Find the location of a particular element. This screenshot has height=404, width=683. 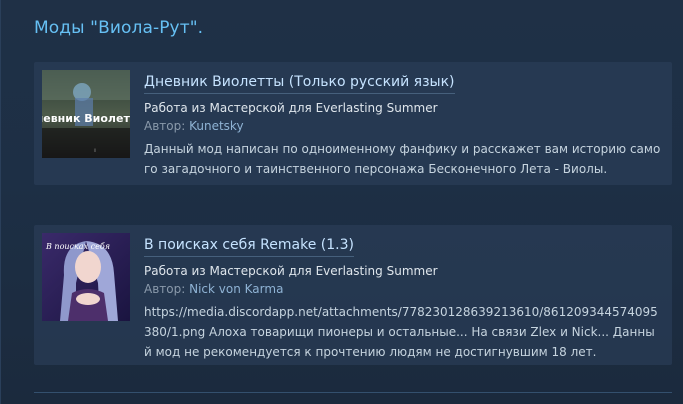

mod-title-link: В поисках себя Remake (1.3) is located at coordinates (249, 247).